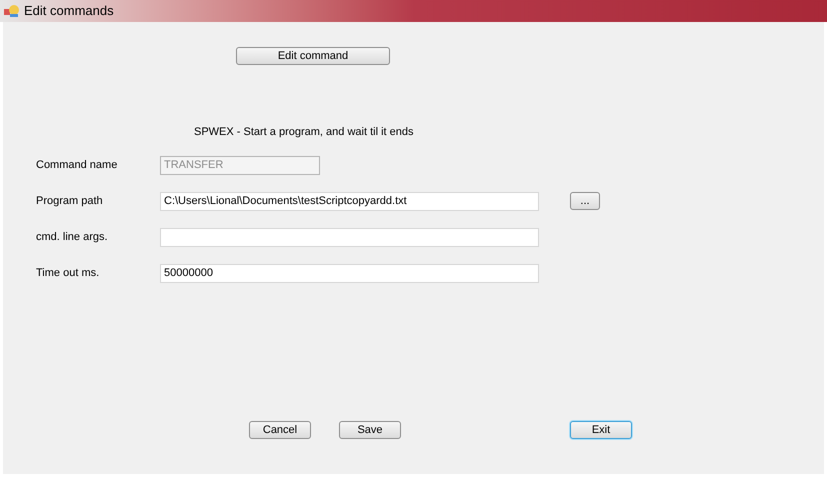  Describe the element at coordinates (69, 11) in the screenshot. I see `window-title: Edit commands` at that location.